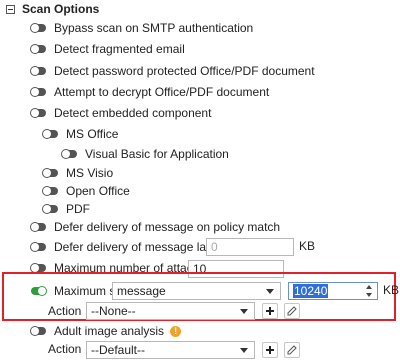  I want to click on section-title: Scan Options, so click(61, 9).